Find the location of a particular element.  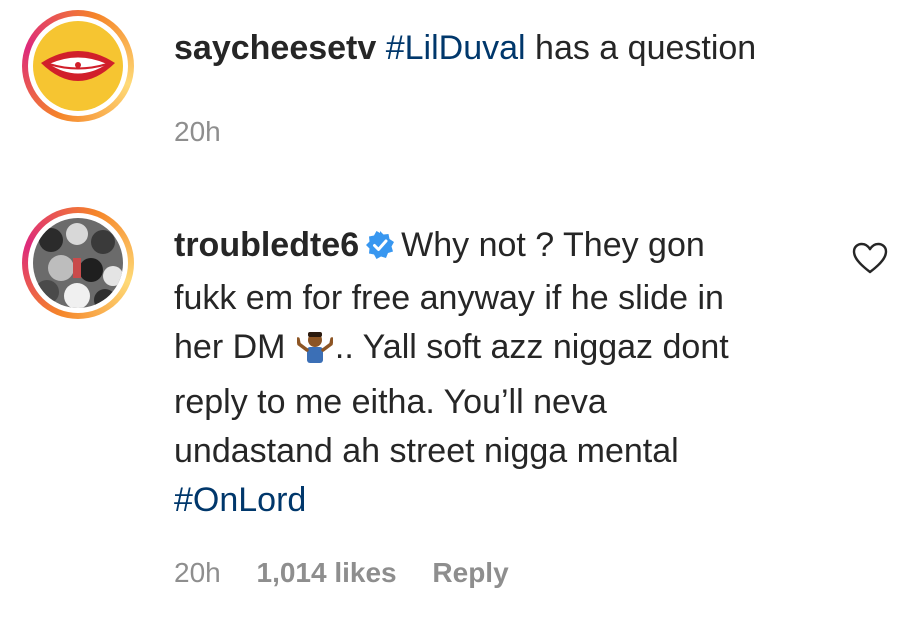

crowd-photo-icon is located at coordinates (78, 263).